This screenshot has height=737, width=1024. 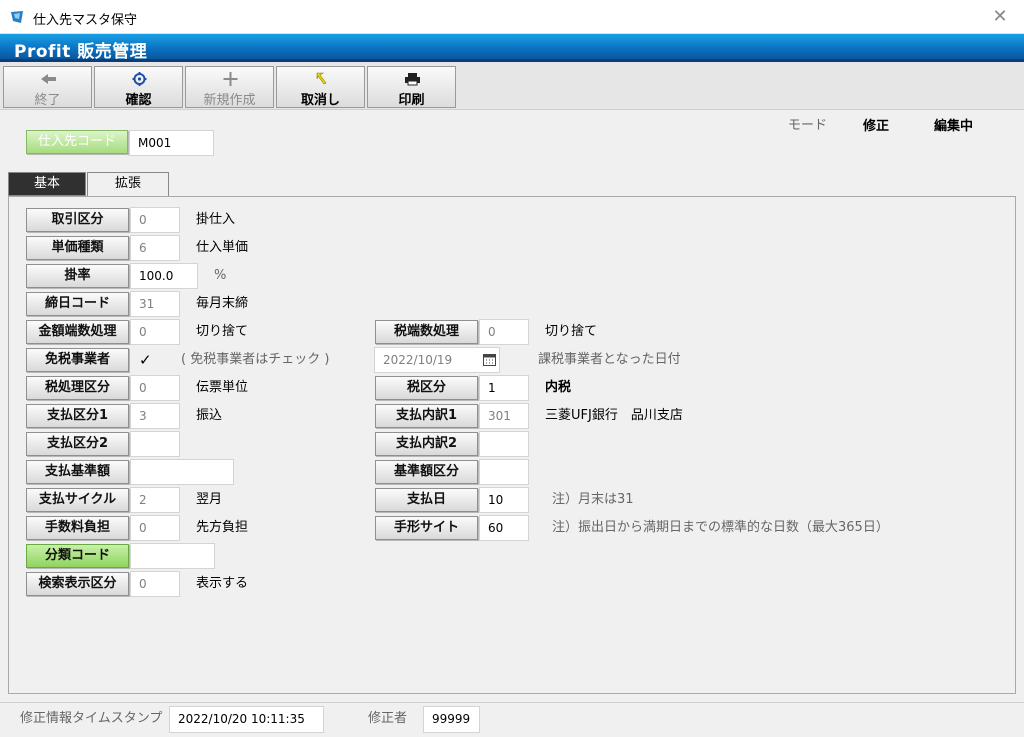 What do you see at coordinates (222, 303) in the screenshot?
I see `shimebi-code-desc: 毎月末締` at bounding box center [222, 303].